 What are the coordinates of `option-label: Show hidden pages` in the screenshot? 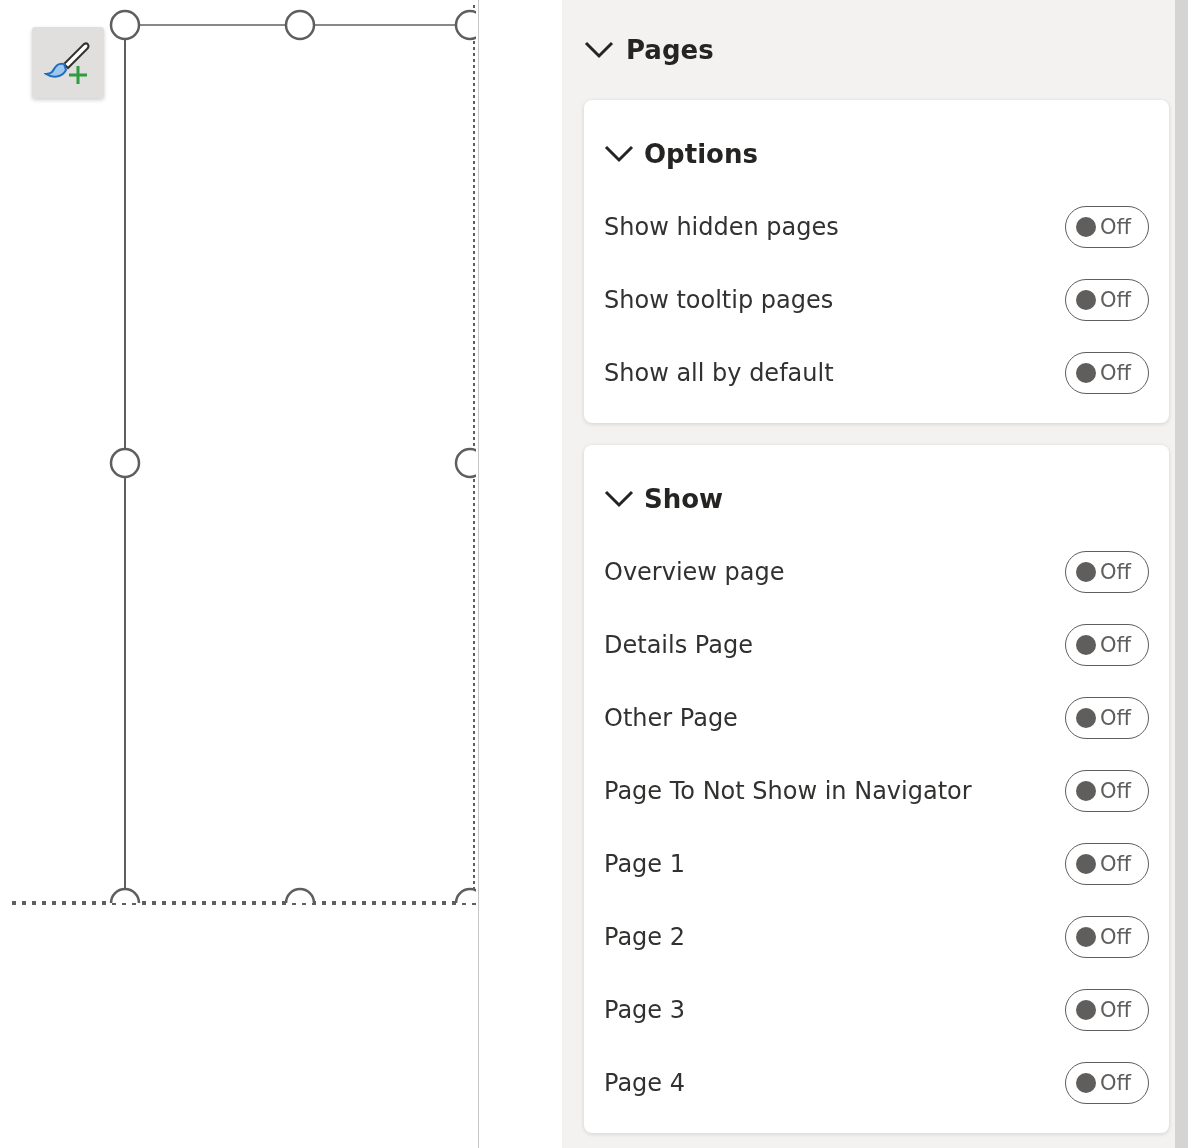 It's located at (721, 226).